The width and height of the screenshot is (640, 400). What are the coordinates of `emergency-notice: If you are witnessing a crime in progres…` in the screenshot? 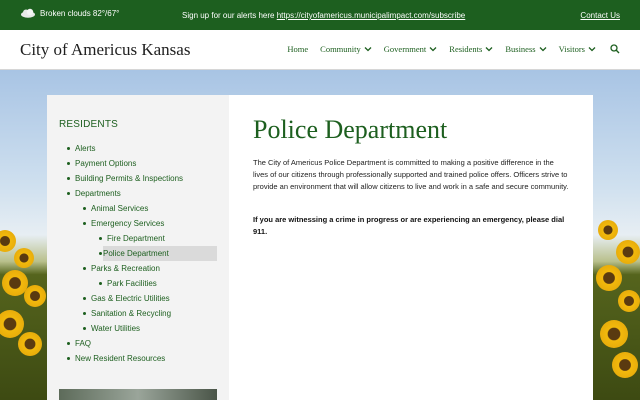 It's located at (409, 225).